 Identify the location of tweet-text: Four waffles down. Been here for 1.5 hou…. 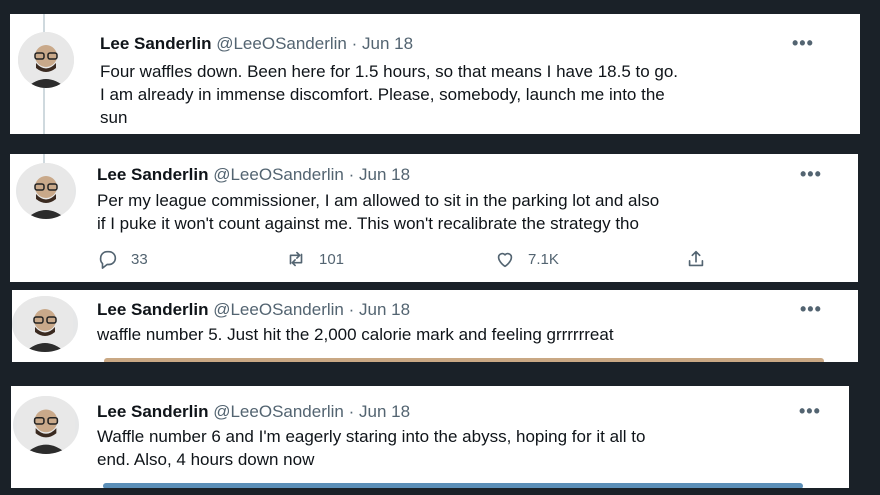
(389, 94).